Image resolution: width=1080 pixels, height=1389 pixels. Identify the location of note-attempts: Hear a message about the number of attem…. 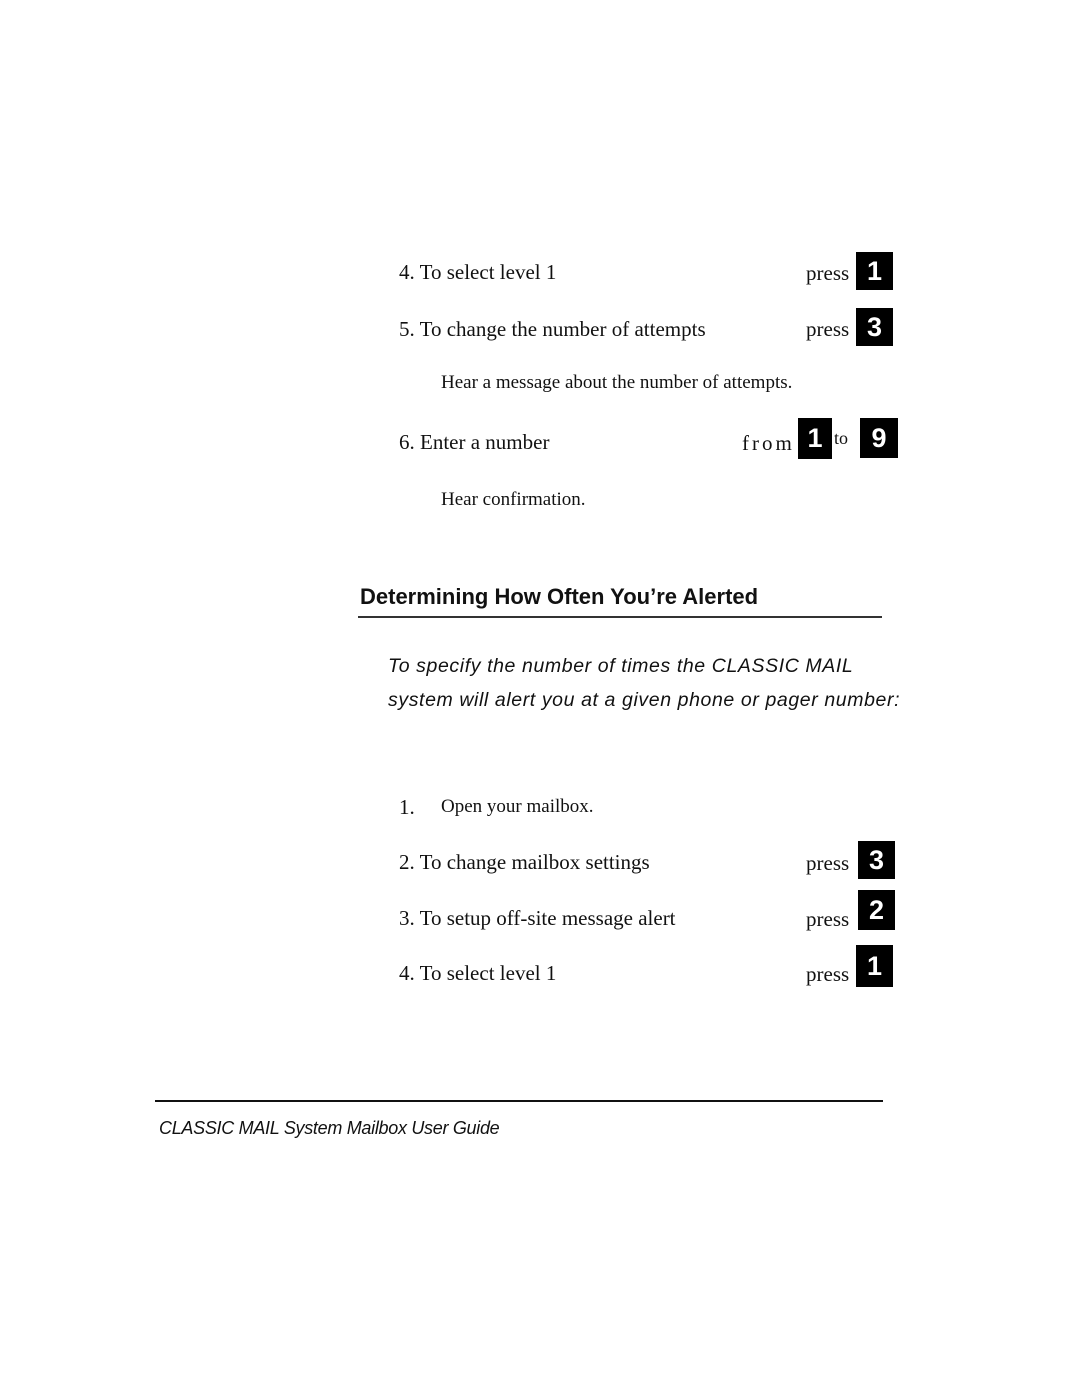
(617, 382).